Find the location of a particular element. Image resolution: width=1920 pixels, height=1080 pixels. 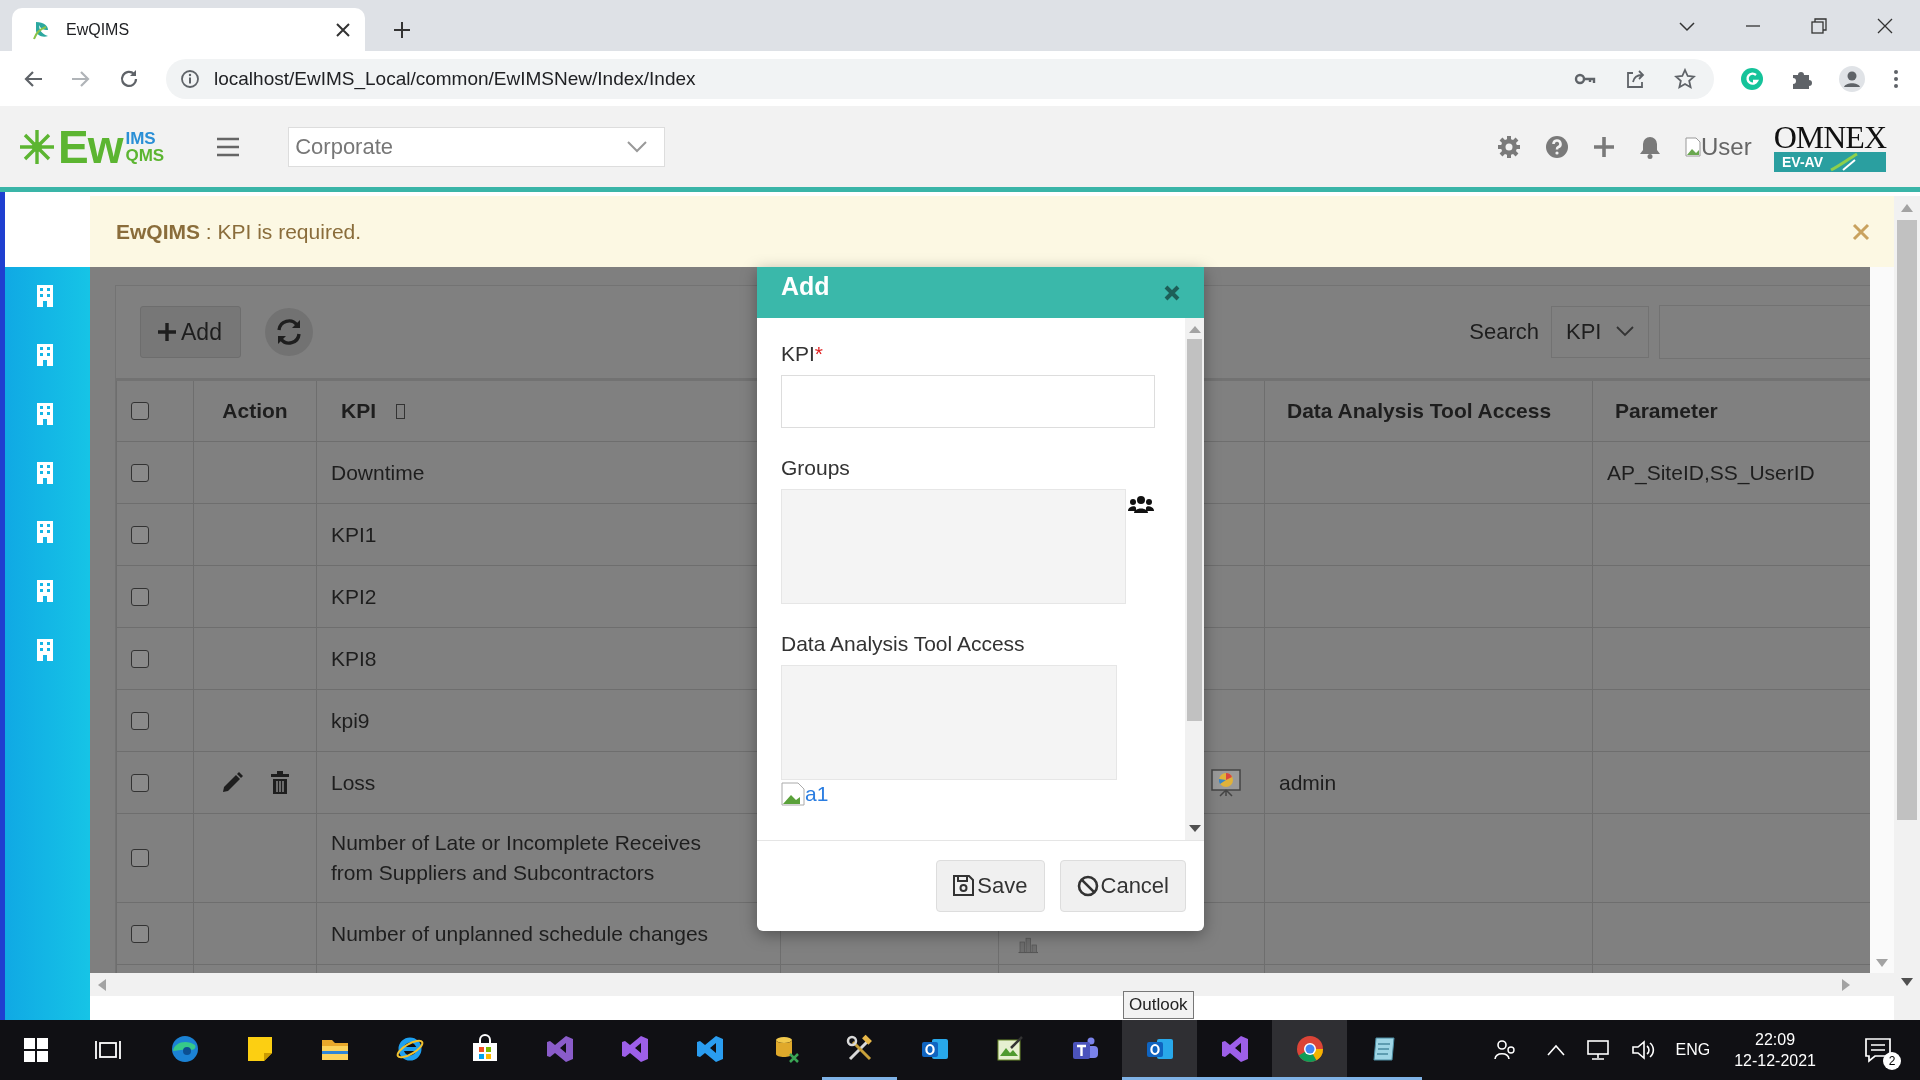

address-bar: localhost/EwIMS_Local/common/EwIMSNew/Index/Index is located at coordinates (940, 78).